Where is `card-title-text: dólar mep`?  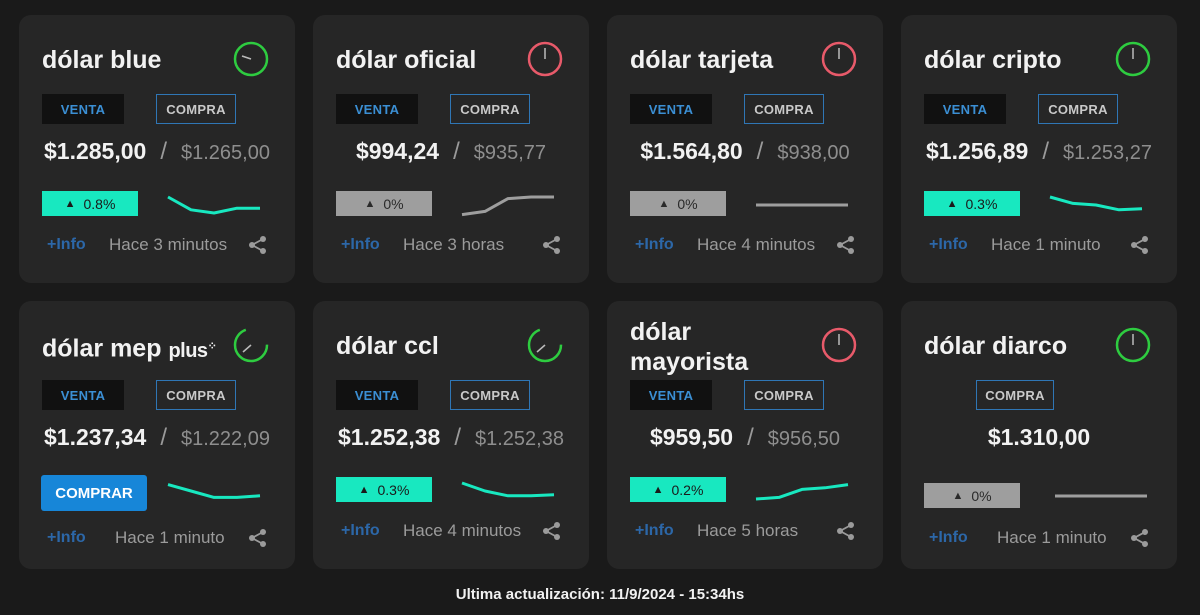
card-title-text: dólar mep is located at coordinates (102, 348).